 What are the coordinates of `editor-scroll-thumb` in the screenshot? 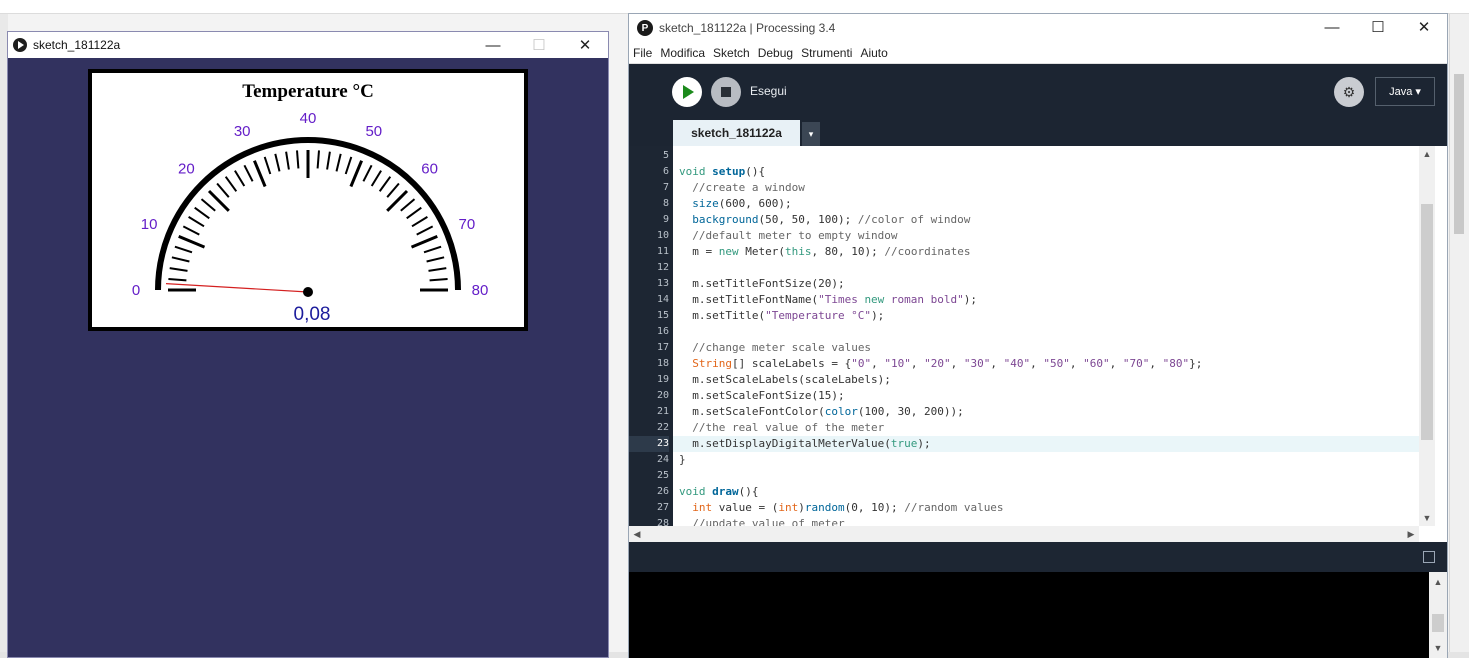 It's located at (1427, 322).